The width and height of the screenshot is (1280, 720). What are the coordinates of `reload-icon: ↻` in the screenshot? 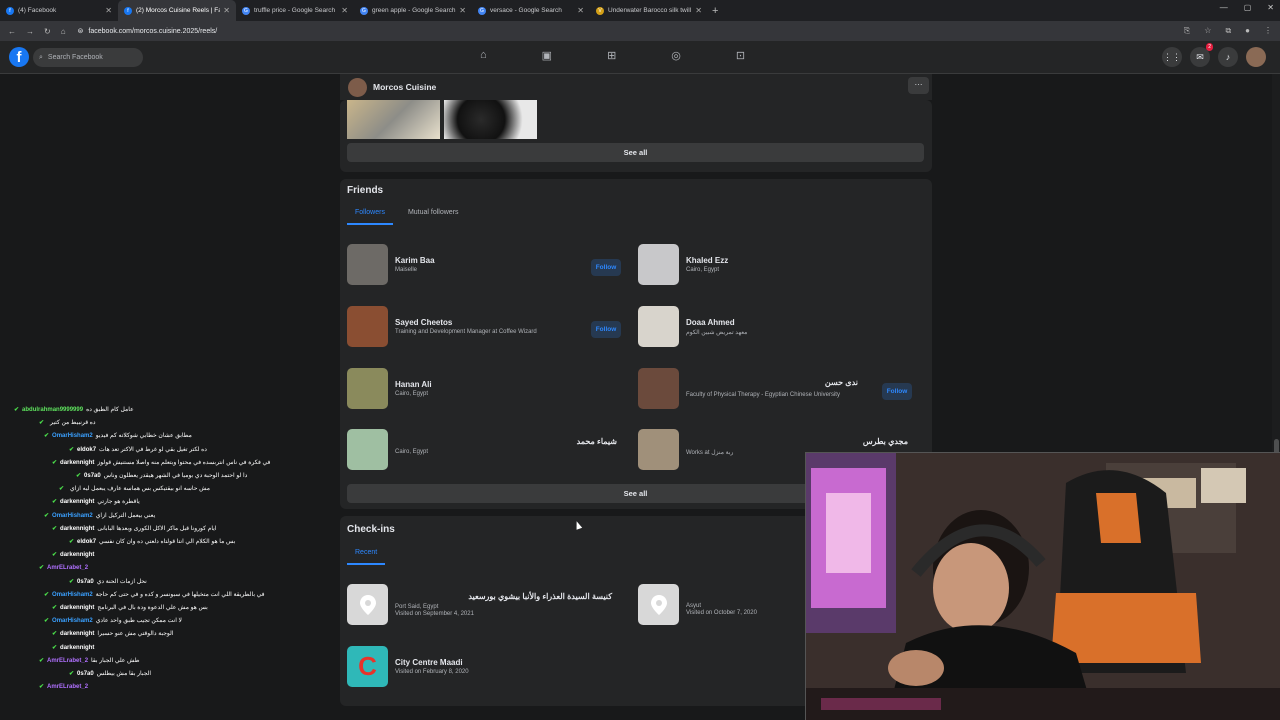 It's located at (47, 31).